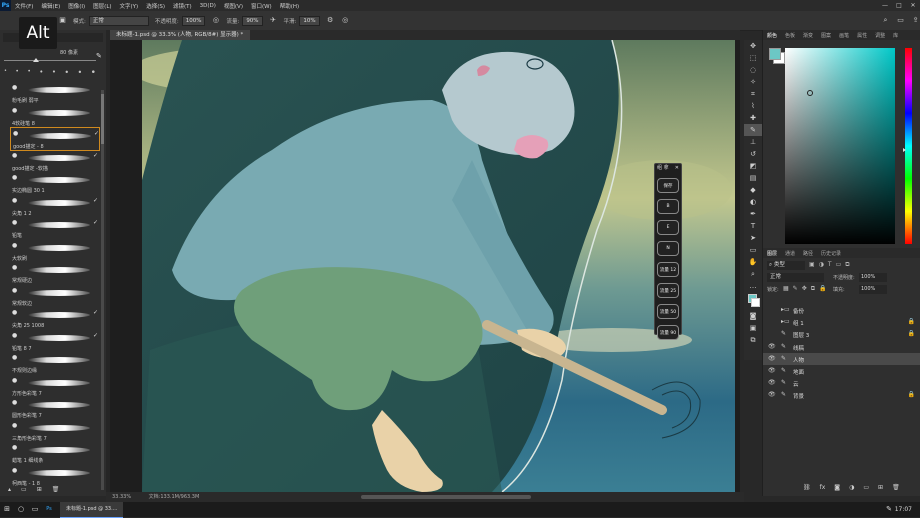  What do you see at coordinates (35, 509) in the screenshot?
I see `task-view-icon: ▭` at bounding box center [35, 509].